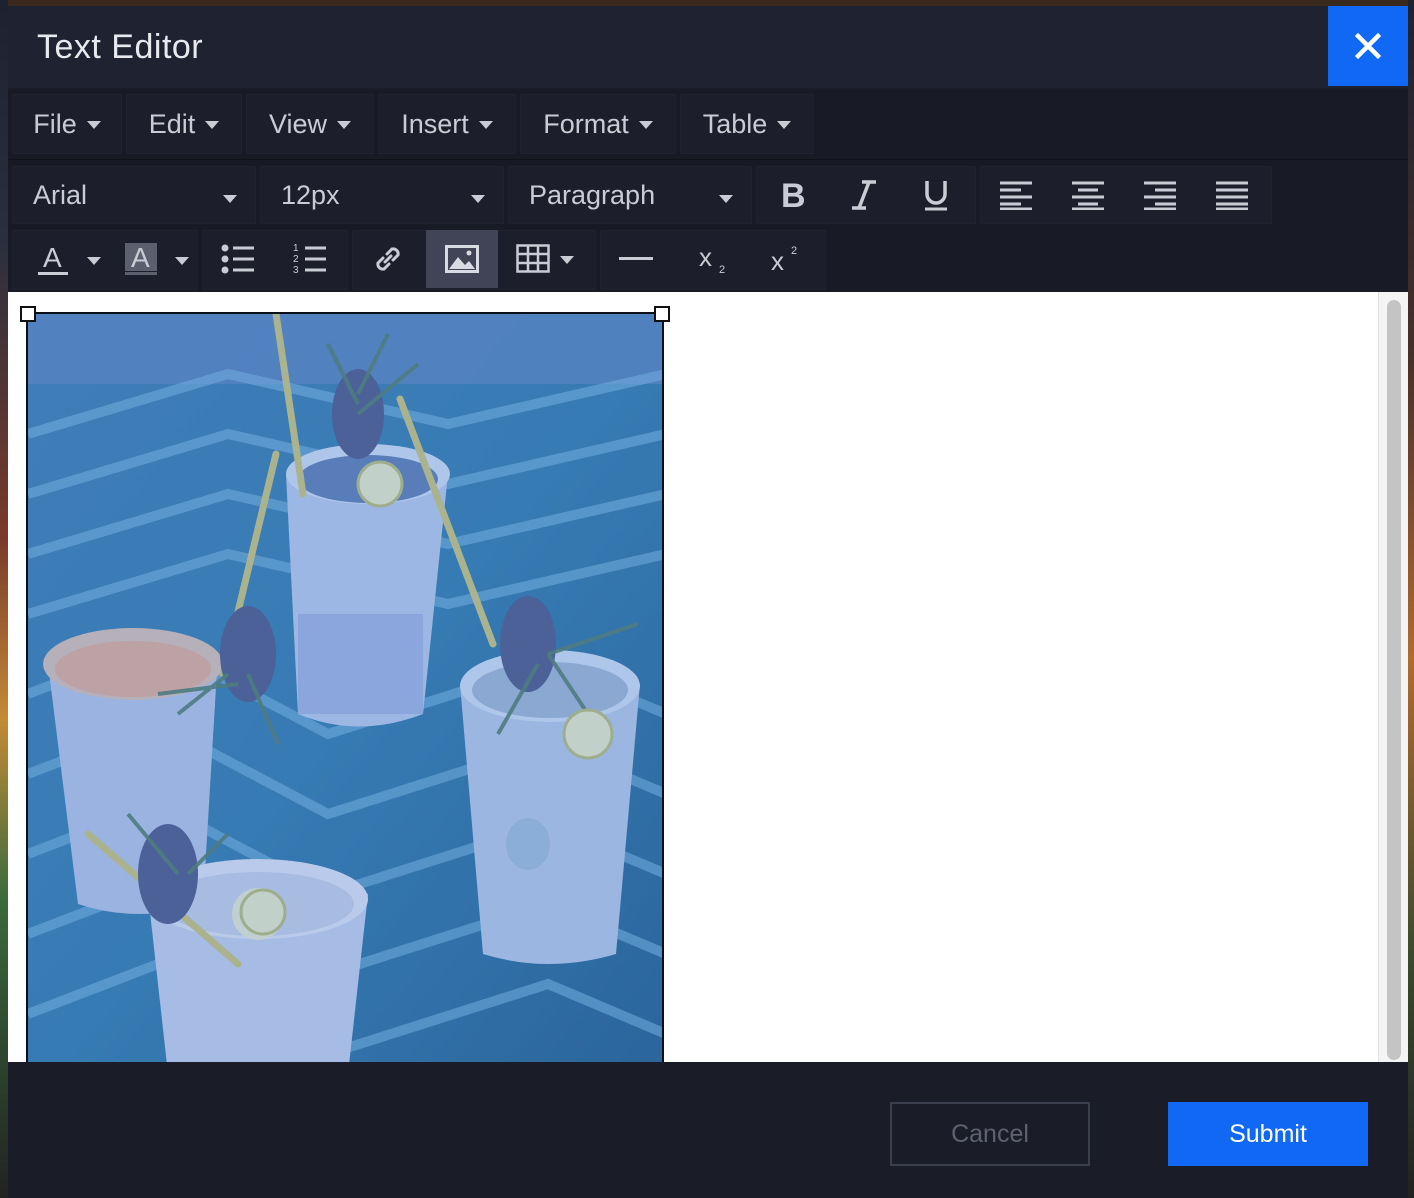 The image size is (1414, 1198). What do you see at coordinates (708, 47) in the screenshot?
I see `dialog-titlebar: Text Editor` at bounding box center [708, 47].